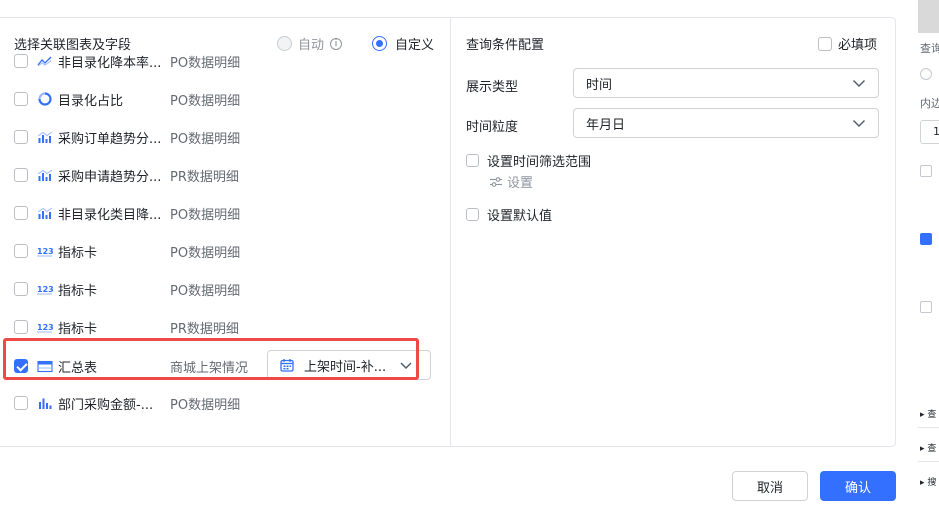  I want to click on chart-row: 采购申请趋势分... PR数据明细, so click(229, 175).